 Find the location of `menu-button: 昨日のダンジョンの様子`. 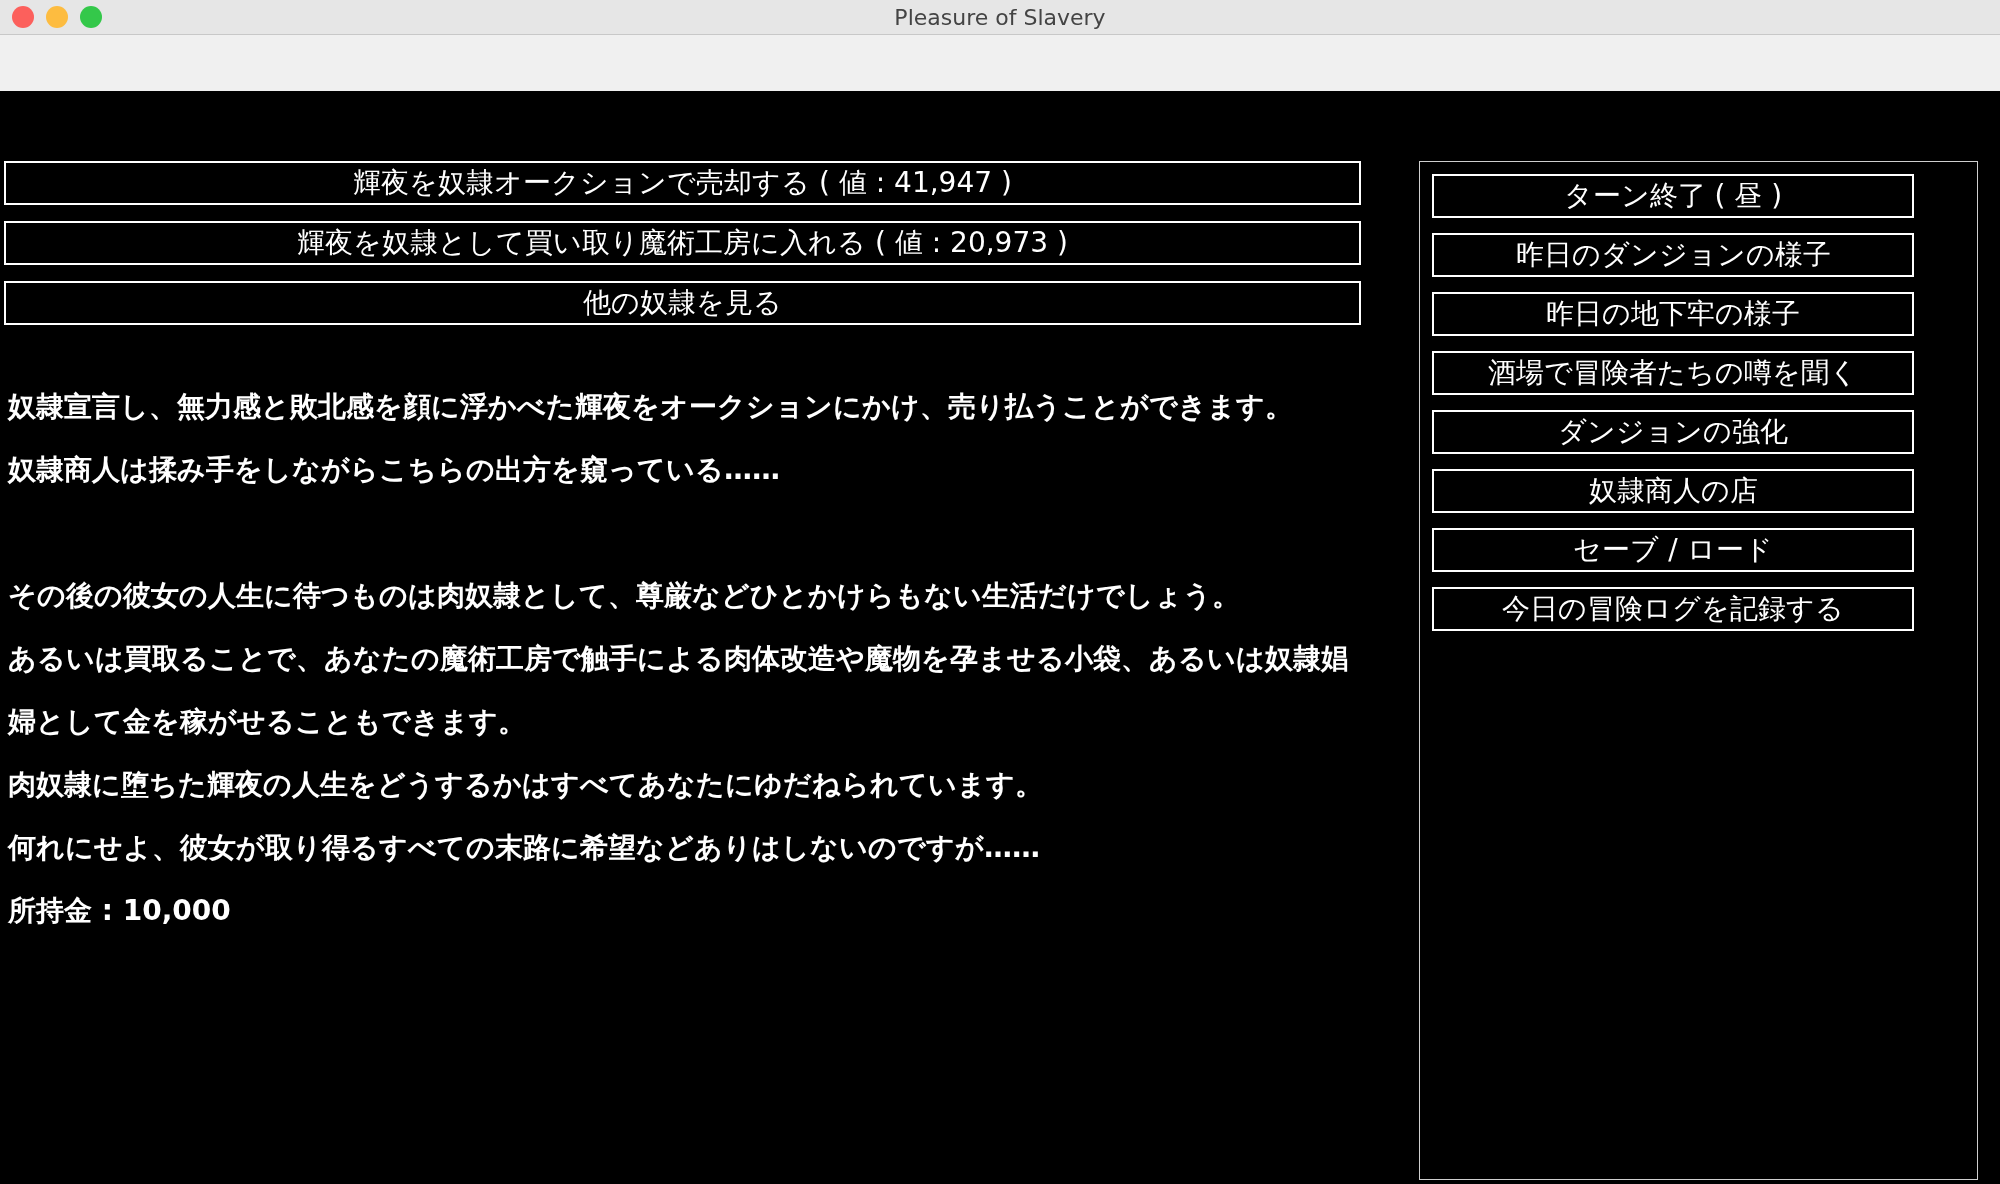

menu-button: 昨日のダンジョンの様子 is located at coordinates (1673, 255).